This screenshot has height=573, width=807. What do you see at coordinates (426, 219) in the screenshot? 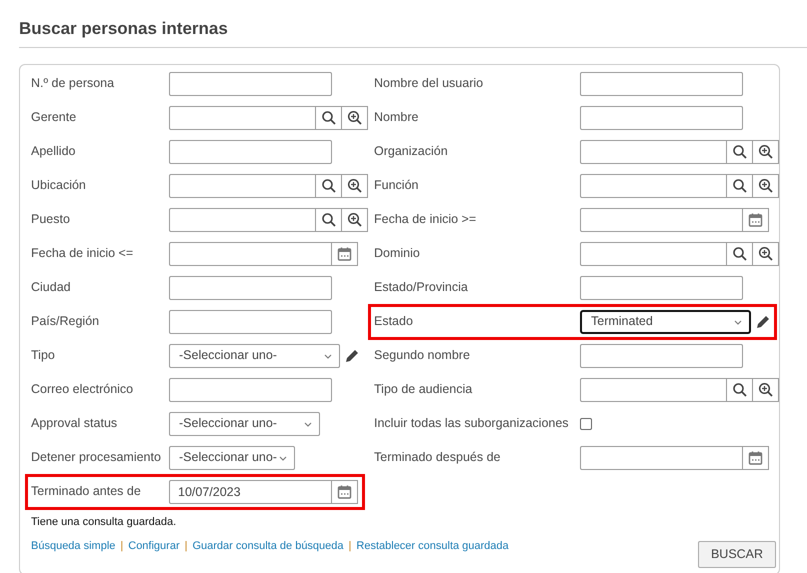
I see `field-label: Fecha de inicio >=` at bounding box center [426, 219].